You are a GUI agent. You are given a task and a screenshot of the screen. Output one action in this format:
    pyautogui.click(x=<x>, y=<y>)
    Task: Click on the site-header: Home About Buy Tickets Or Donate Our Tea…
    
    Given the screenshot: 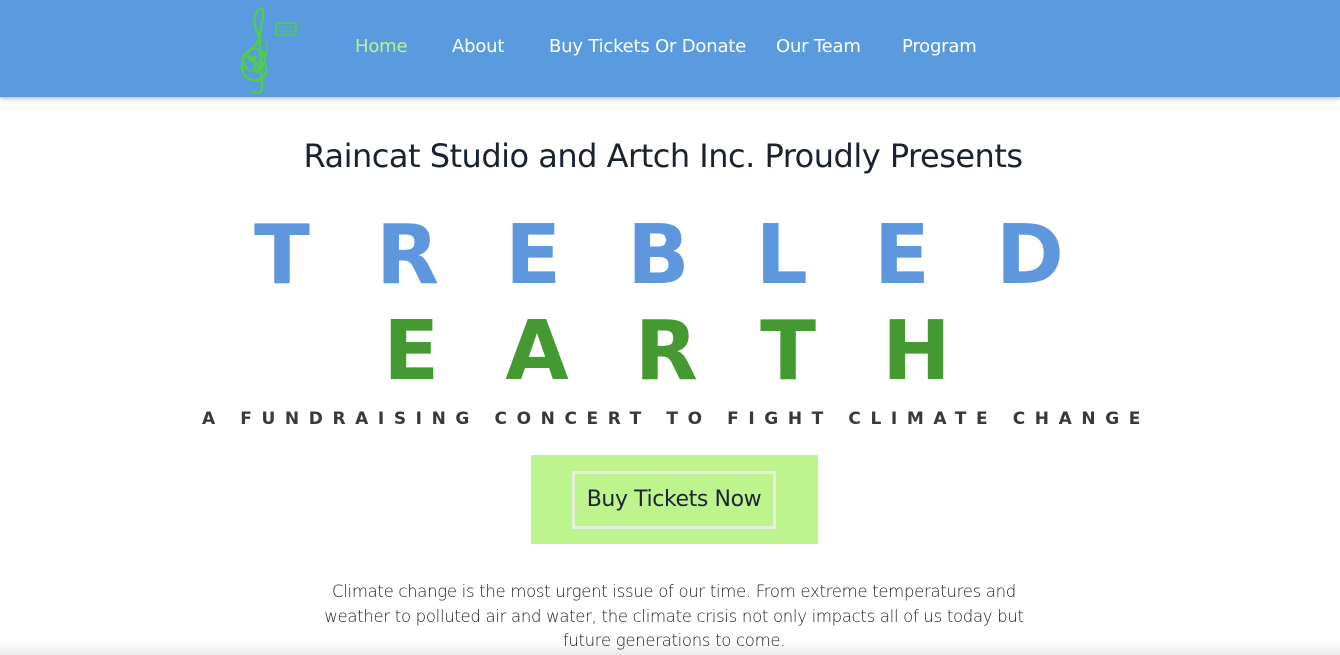 What is the action you would take?
    pyautogui.click(x=670, y=48)
    